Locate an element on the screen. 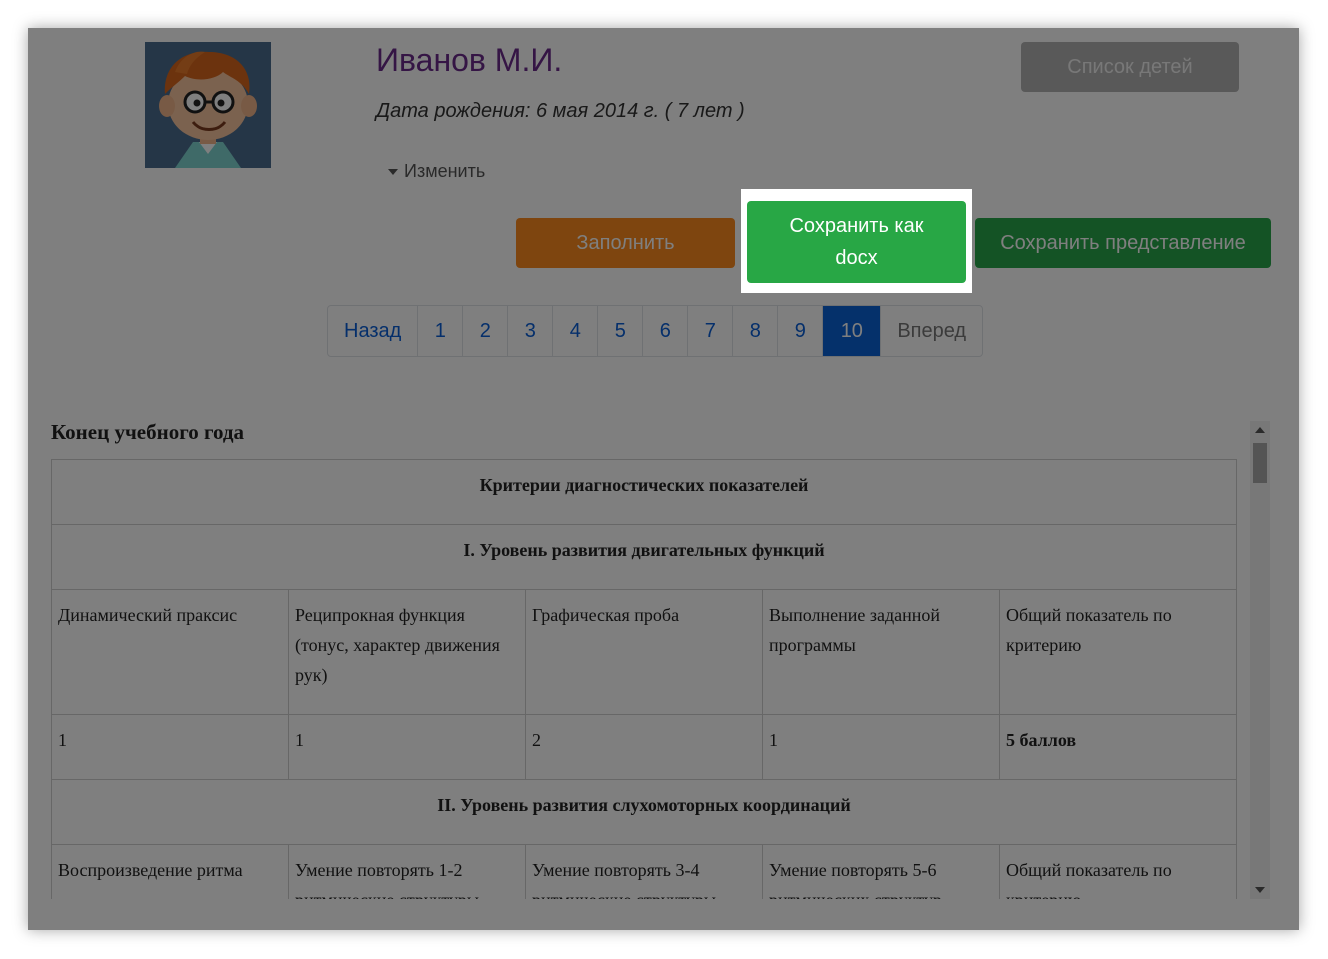 This screenshot has width=1328, height=959. page-2: 2 is located at coordinates (486, 331).